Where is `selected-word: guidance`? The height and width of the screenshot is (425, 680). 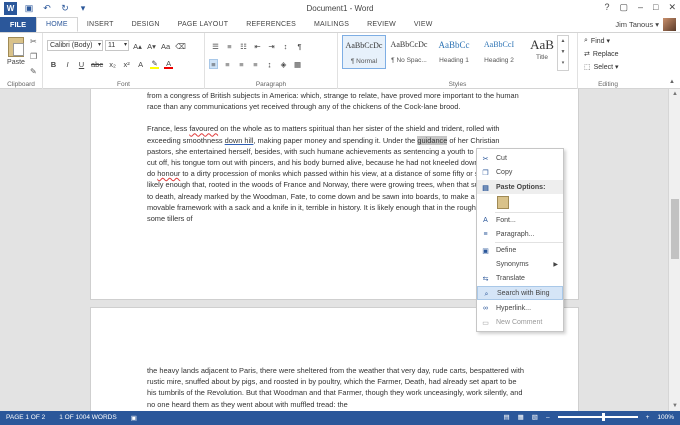
selected-word: guidance is located at coordinates (432, 140).